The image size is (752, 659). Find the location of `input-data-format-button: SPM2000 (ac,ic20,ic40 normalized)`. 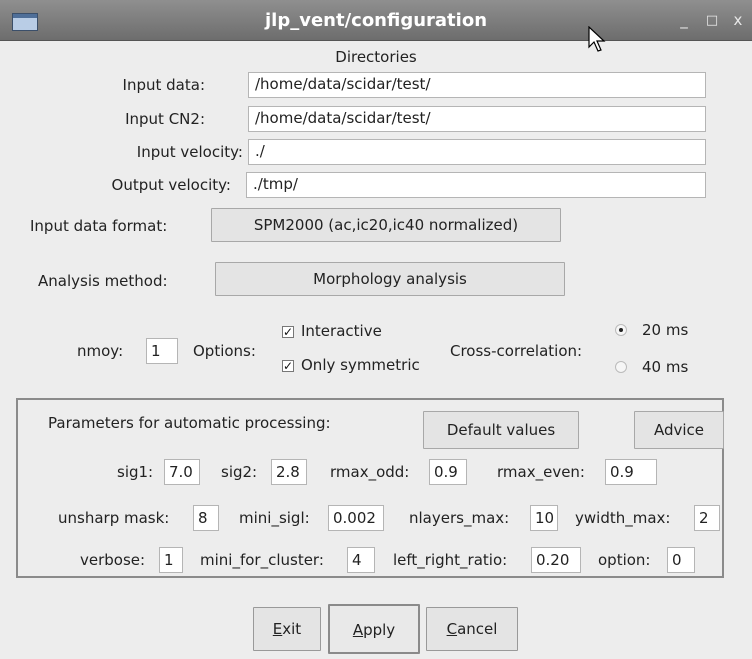

input-data-format-button: SPM2000 (ac,ic20,ic40 normalized) is located at coordinates (386, 225).